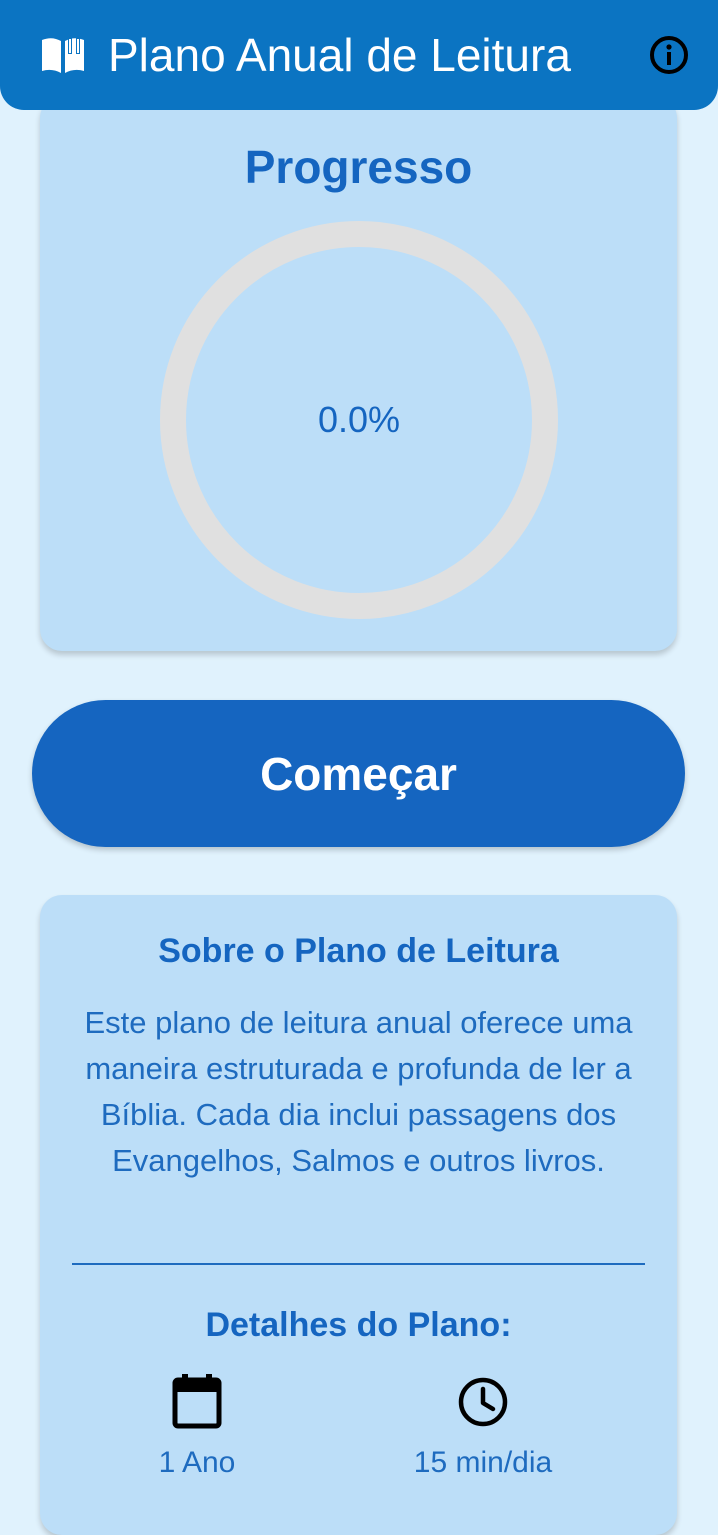 This screenshot has width=718, height=1535. I want to click on about-title: Sobre o Plano de Leitura, so click(358, 951).